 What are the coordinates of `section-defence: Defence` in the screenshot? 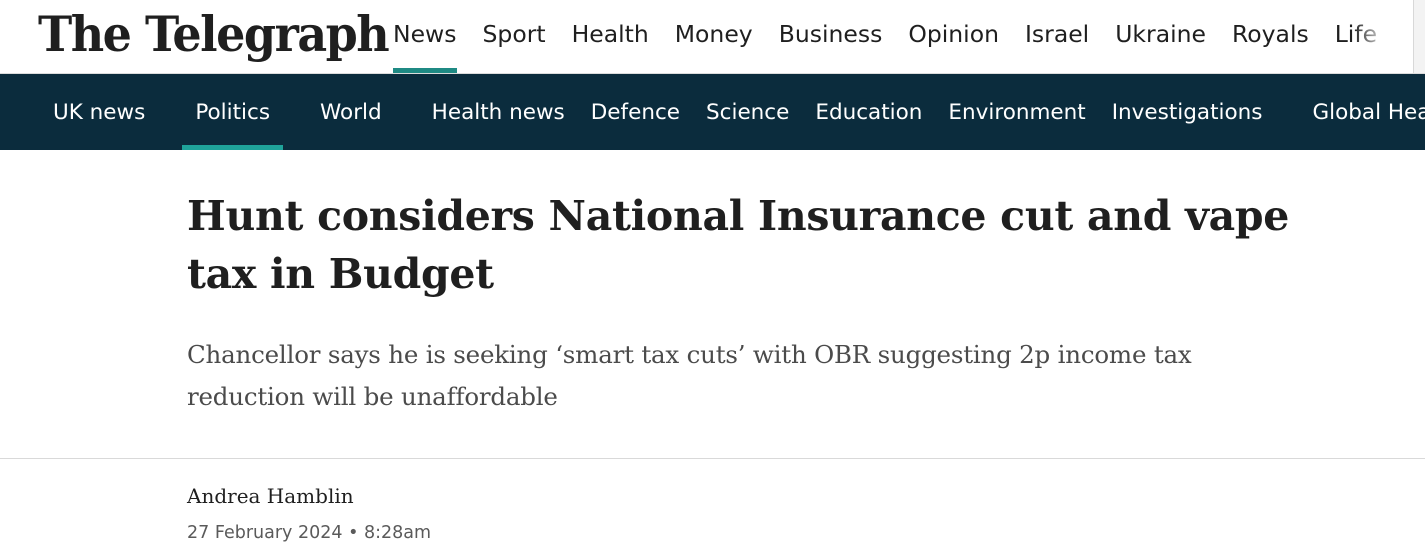 It's located at (635, 112).